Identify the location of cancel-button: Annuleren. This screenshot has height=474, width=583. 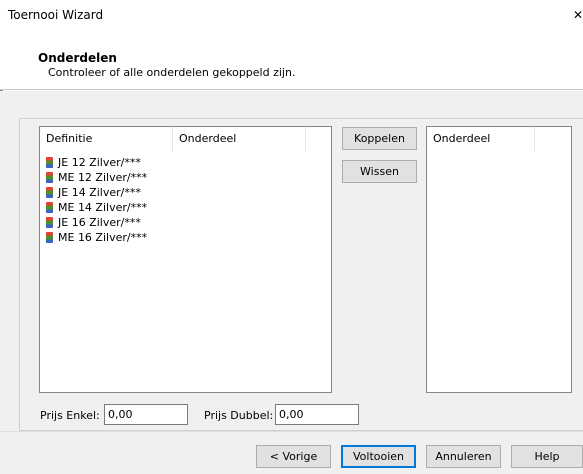
(463, 456).